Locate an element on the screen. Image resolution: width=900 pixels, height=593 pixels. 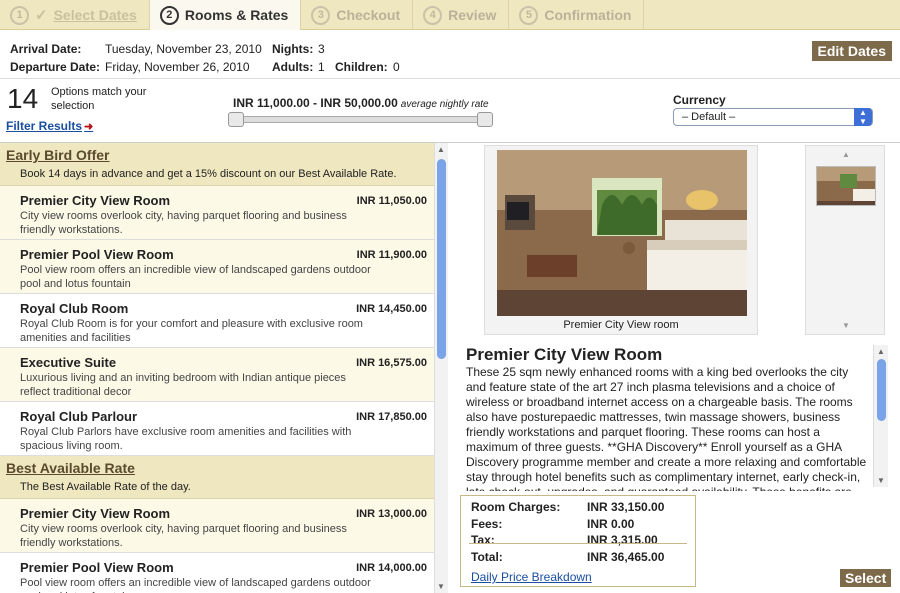
photo-thumbnail is located at coordinates (846, 186).